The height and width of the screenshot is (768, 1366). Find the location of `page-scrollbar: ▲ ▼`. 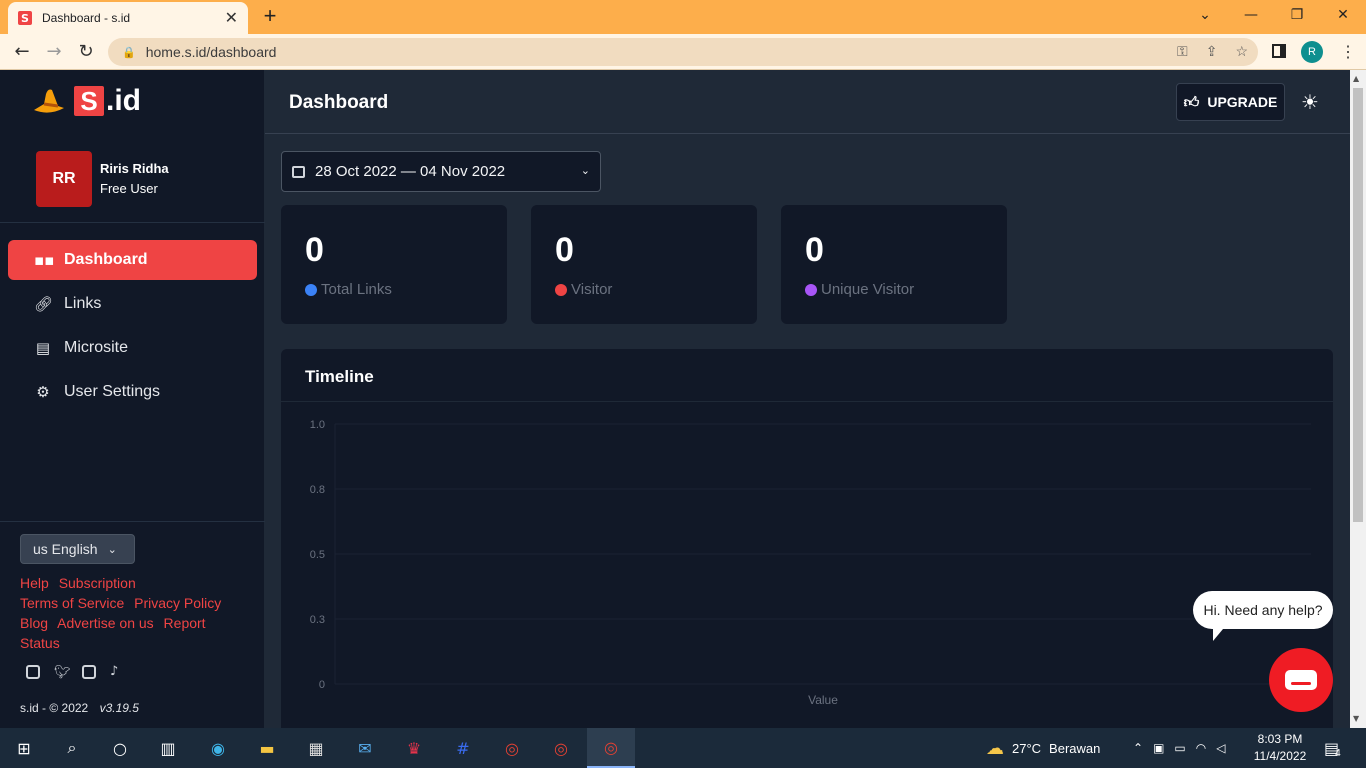

page-scrollbar: ▲ ▼ is located at coordinates (1358, 399).